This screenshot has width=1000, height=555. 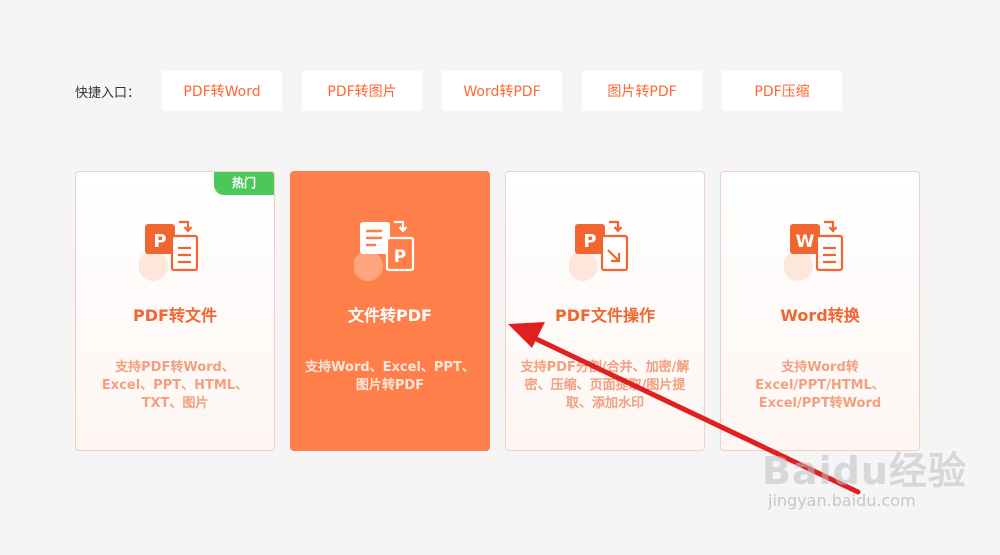 What do you see at coordinates (175, 315) in the screenshot?
I see `card-title: PDF转文件` at bounding box center [175, 315].